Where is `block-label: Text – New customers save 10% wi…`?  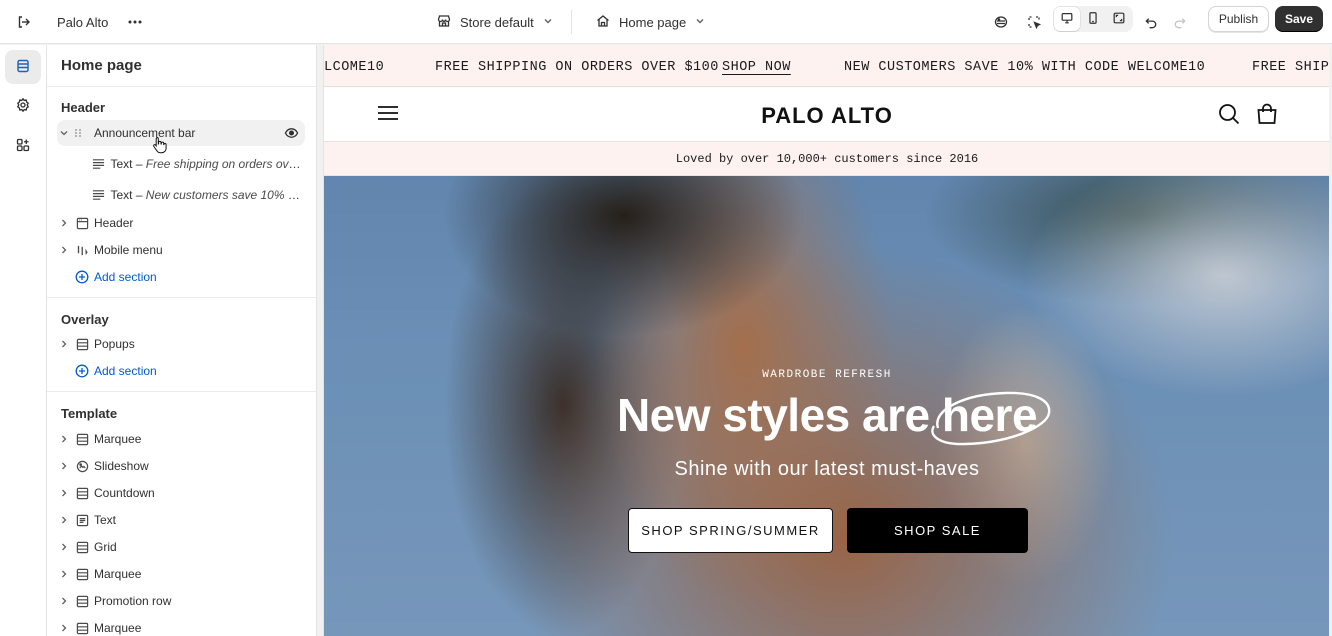 block-label: Text – New customers save 10% wi… is located at coordinates (207, 195).